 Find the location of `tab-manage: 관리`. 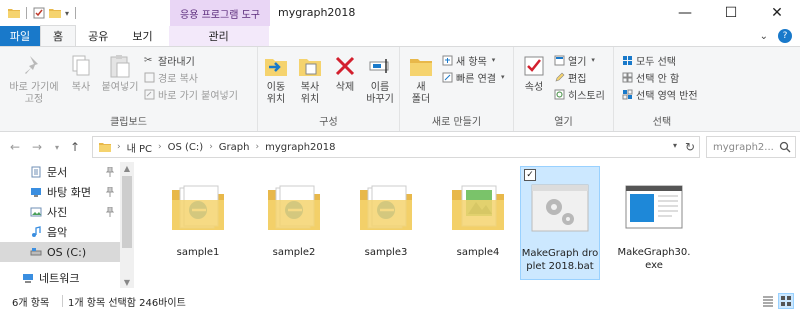

tab-manage: 관리 is located at coordinates (218, 36).